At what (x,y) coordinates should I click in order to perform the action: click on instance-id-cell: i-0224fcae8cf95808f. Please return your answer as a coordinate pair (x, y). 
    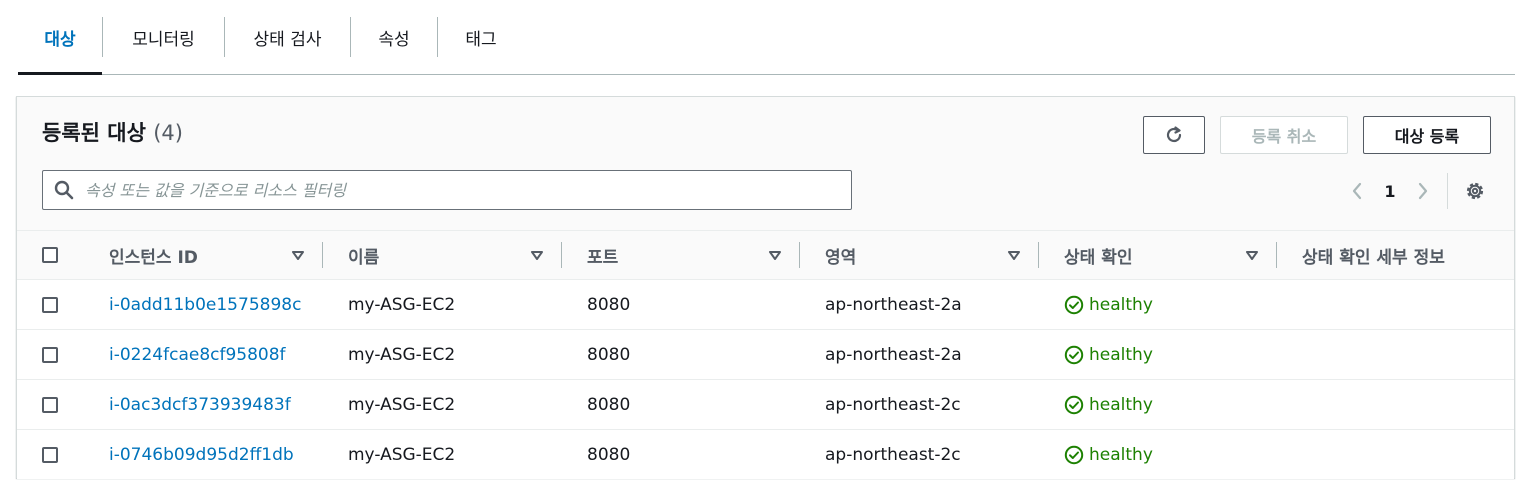
    Looking at the image, I should click on (197, 354).